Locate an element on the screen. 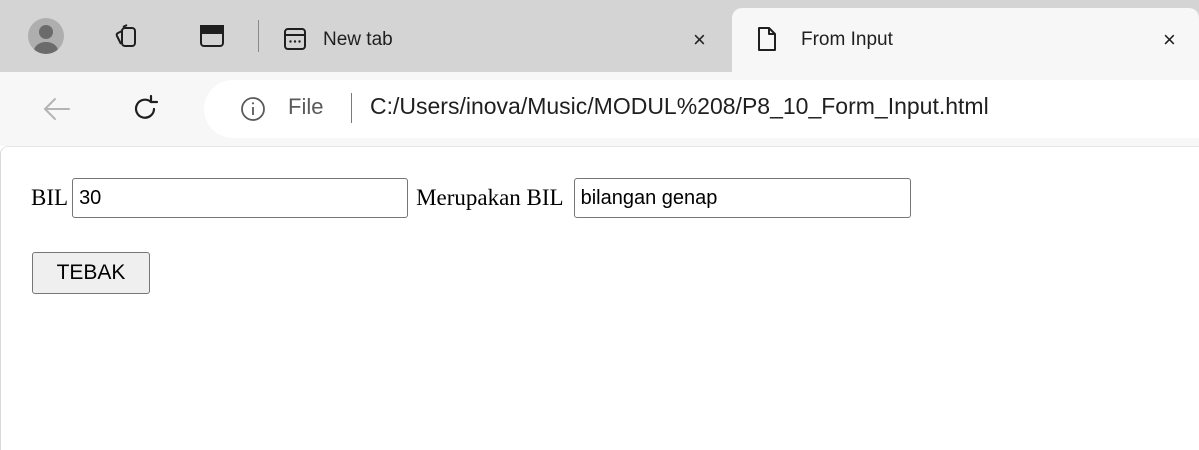 The image size is (1199, 450). back-arrow-icon is located at coordinates (57, 109).